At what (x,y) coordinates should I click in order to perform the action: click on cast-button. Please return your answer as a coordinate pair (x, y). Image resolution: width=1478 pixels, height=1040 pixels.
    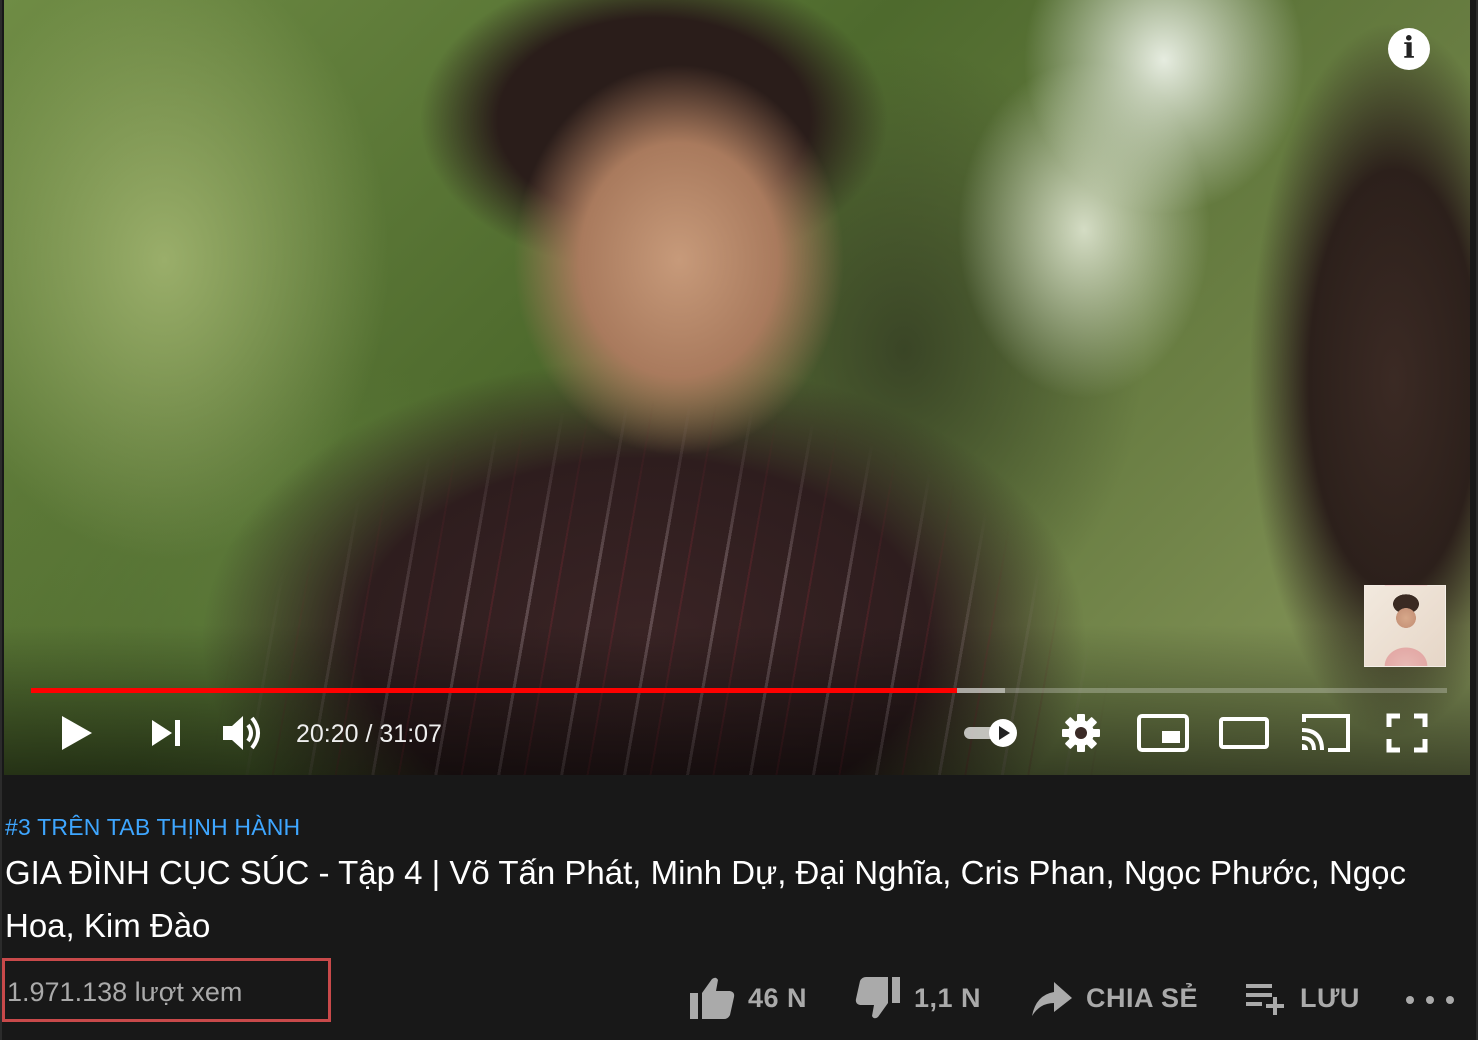
    Looking at the image, I should click on (1325, 733).